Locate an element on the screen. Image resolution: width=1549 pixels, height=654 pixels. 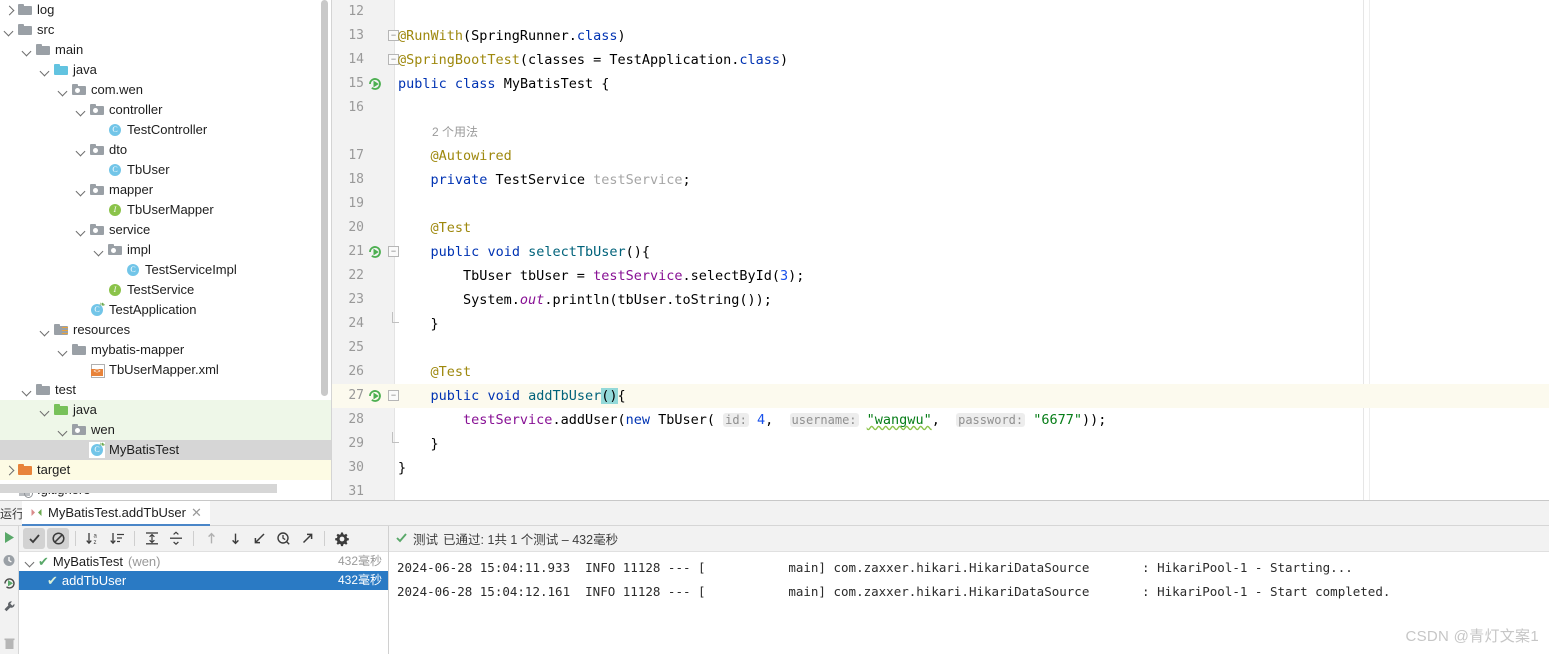
code-token: testService is located at coordinates (638, 180).